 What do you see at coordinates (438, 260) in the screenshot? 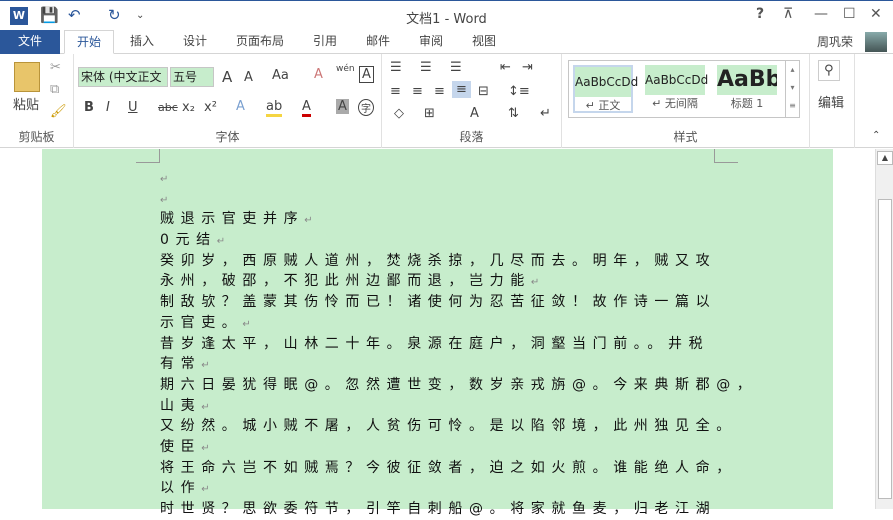
I see `line-text: 癸卯岁，西原贼人道州，焚烧杀掠，几尽而去。明年，贼又攻` at bounding box center [438, 260].